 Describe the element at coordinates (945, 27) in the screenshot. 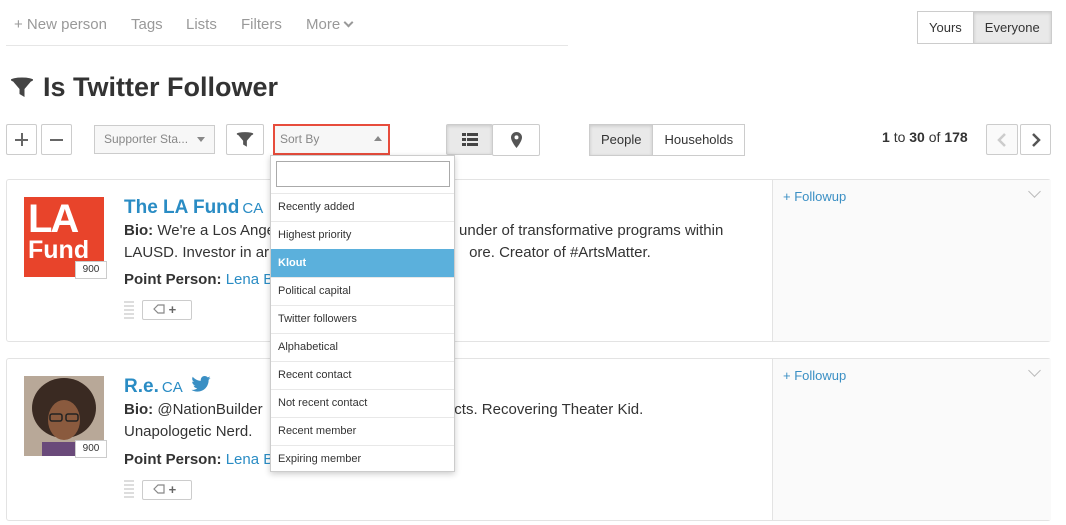

I see `yours-button: Yours` at that location.